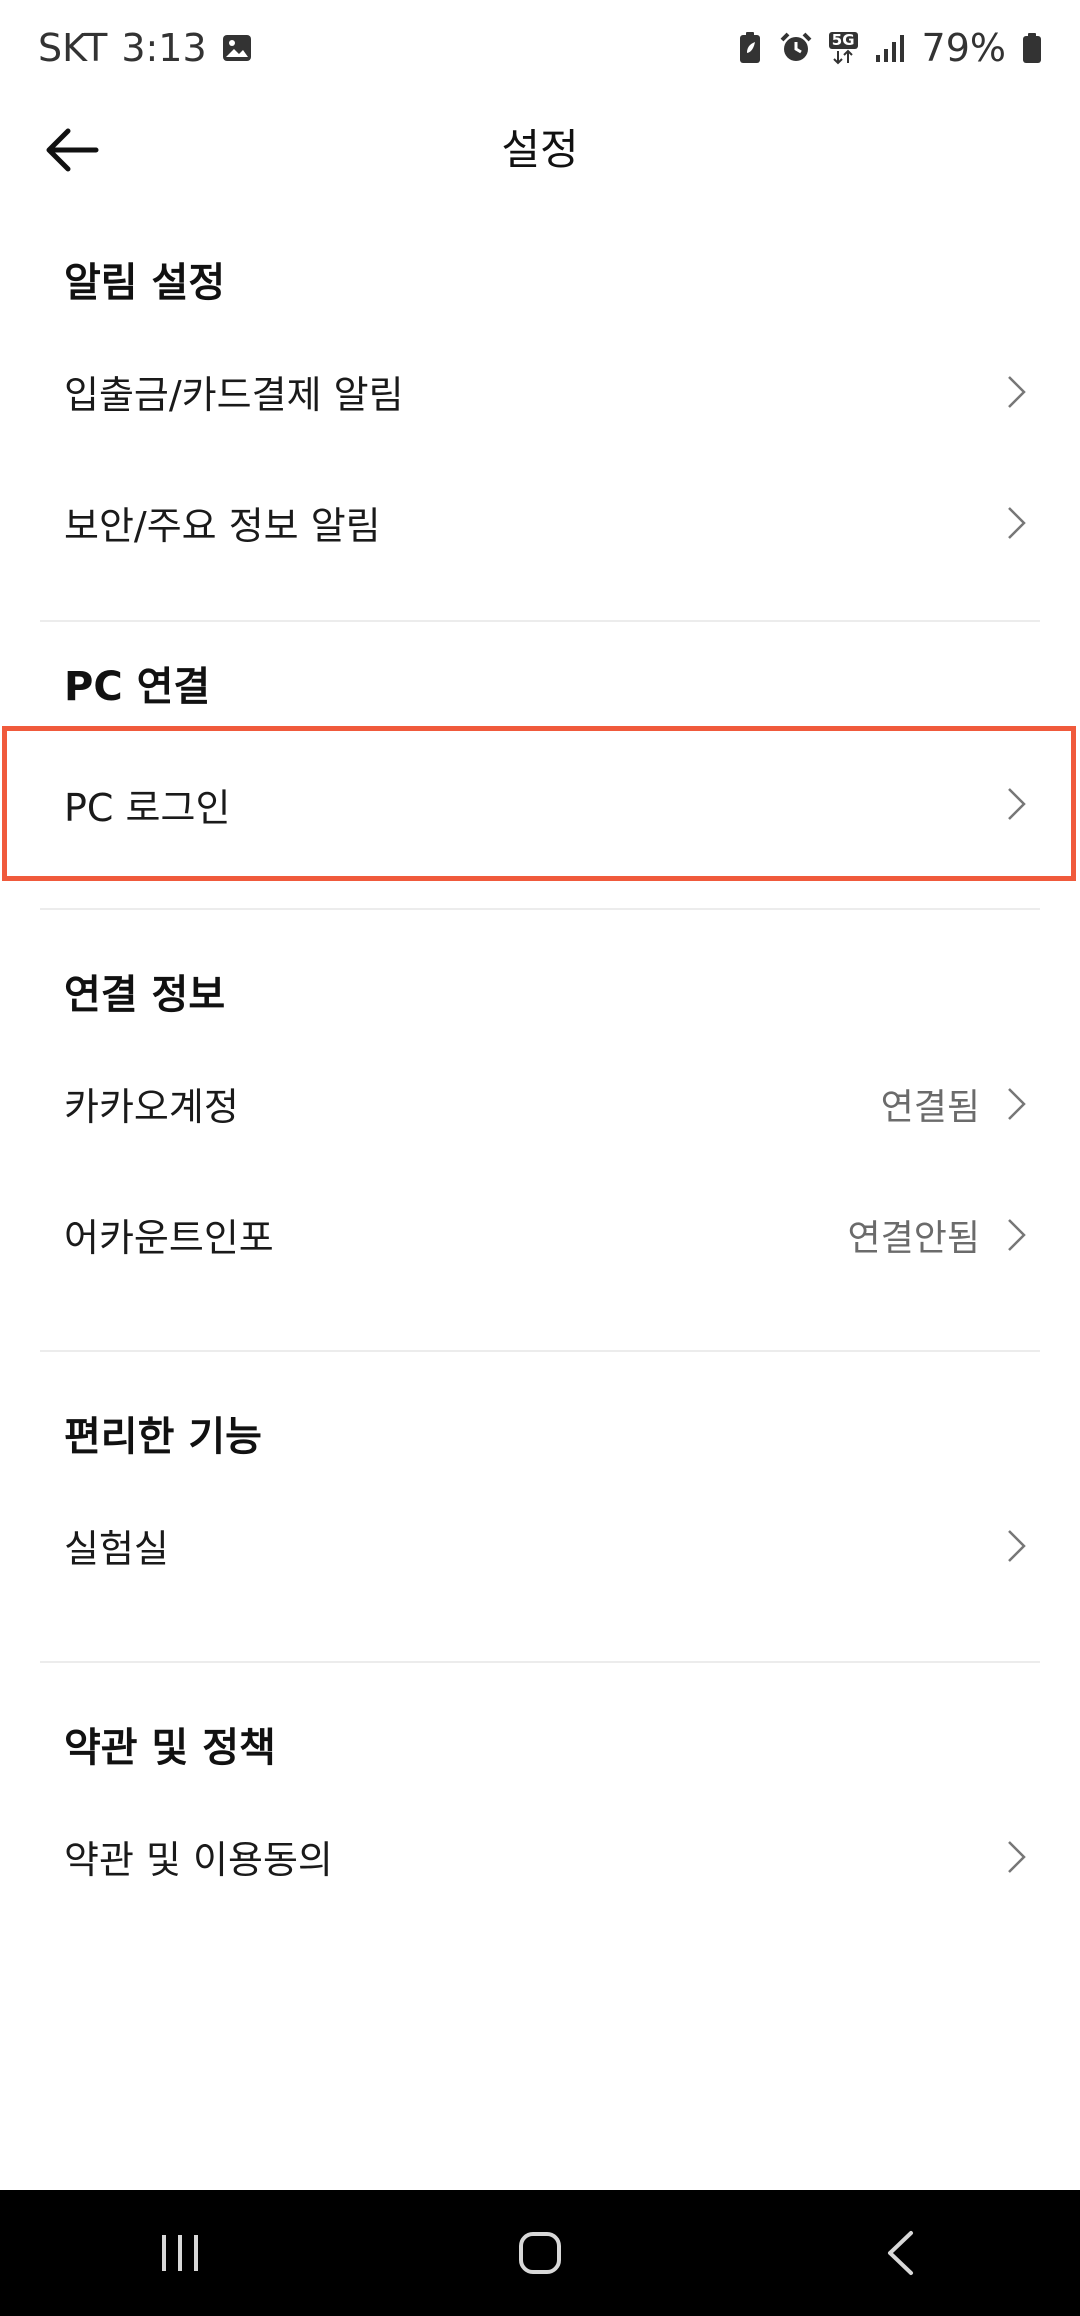  I want to click on section-terms-policy: 약관 및 정책 약관 및 이용동의, so click(540, 1792).